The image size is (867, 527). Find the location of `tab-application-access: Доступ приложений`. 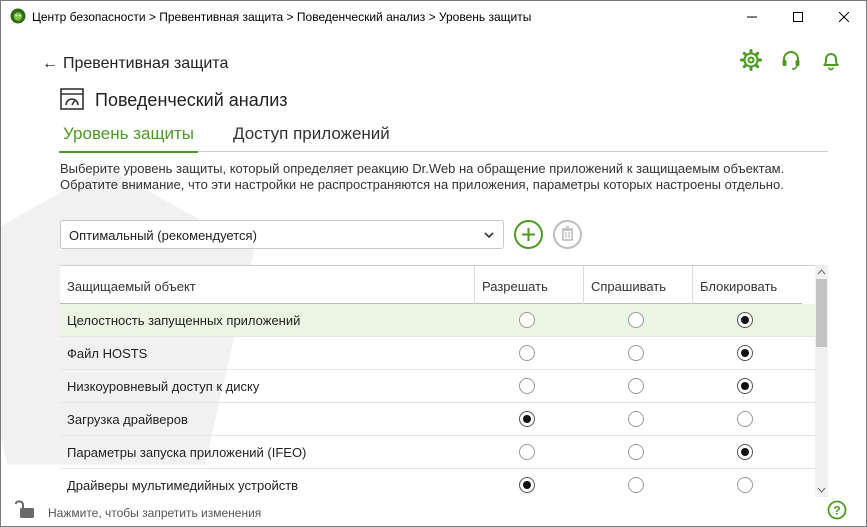

tab-application-access: Доступ приложений is located at coordinates (311, 137).